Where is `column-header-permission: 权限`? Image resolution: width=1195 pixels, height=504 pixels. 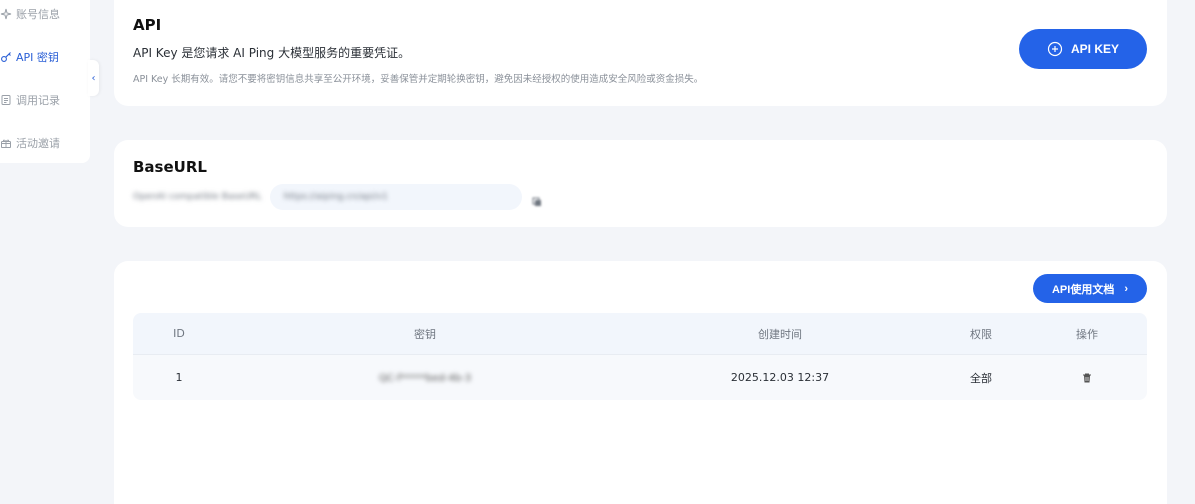 column-header-permission: 权限 is located at coordinates (981, 334).